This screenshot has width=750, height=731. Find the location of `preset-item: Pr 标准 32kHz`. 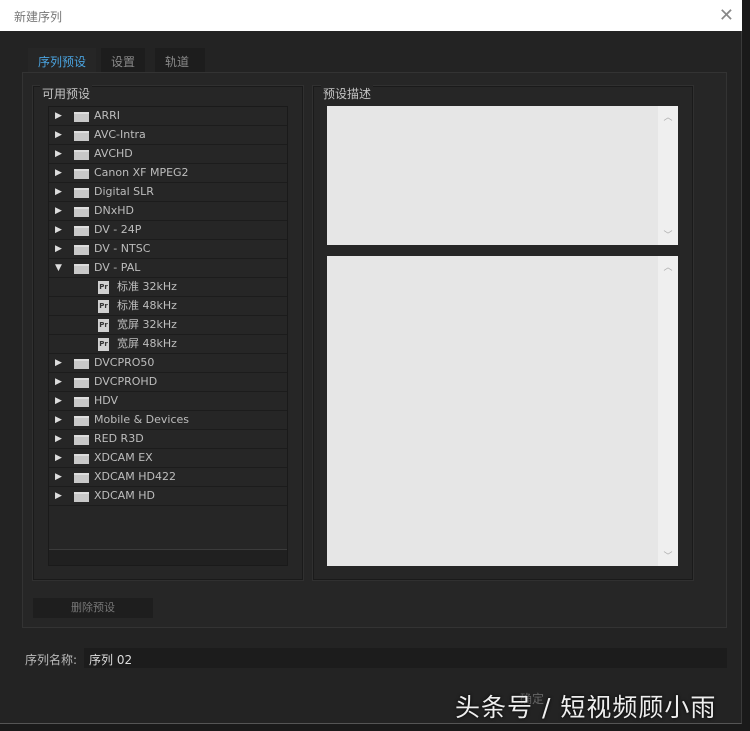

preset-item: Pr 标准 32kHz is located at coordinates (168, 287).